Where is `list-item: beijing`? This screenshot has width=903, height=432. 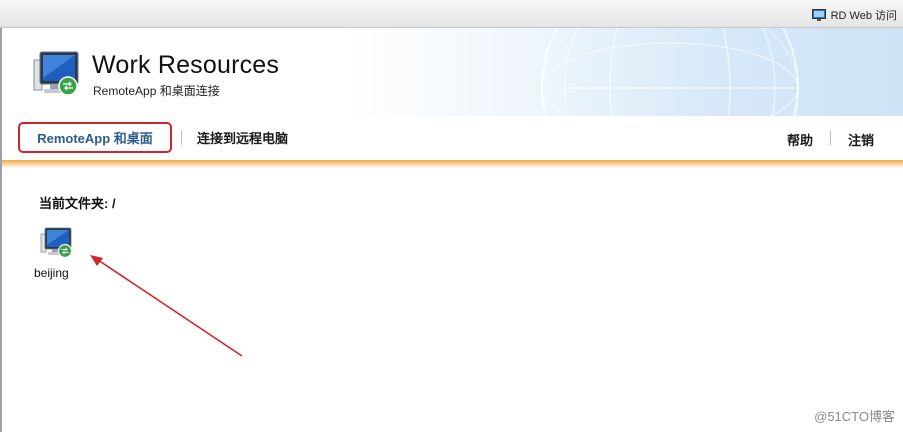
list-item: beijing is located at coordinates (54, 255).